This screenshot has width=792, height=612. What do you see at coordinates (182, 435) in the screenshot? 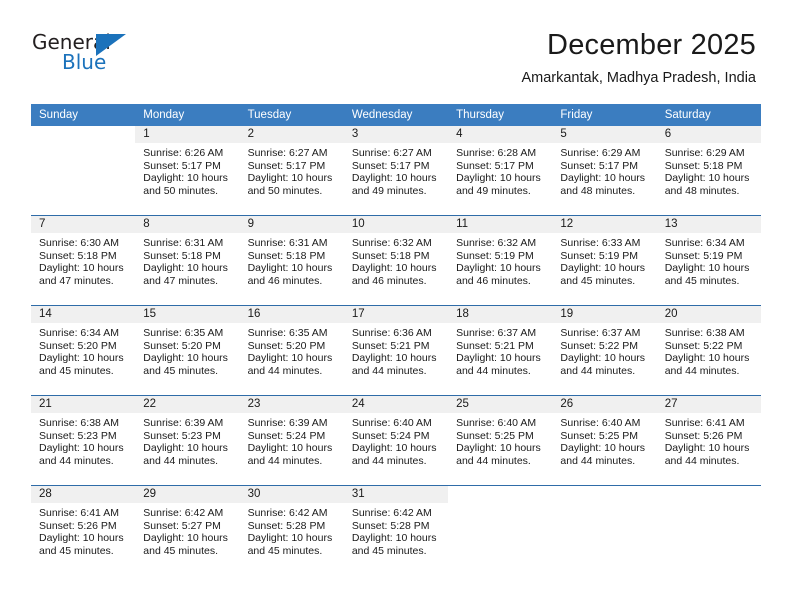
I see `sunset-text: Sunset: 5:23 PM` at bounding box center [182, 435].